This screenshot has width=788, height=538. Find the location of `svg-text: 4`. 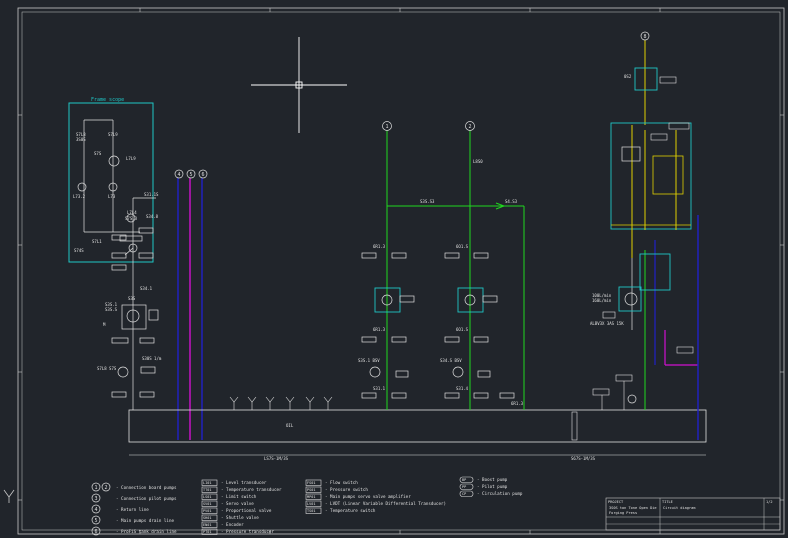

svg-text: 4 is located at coordinates (95, 510).